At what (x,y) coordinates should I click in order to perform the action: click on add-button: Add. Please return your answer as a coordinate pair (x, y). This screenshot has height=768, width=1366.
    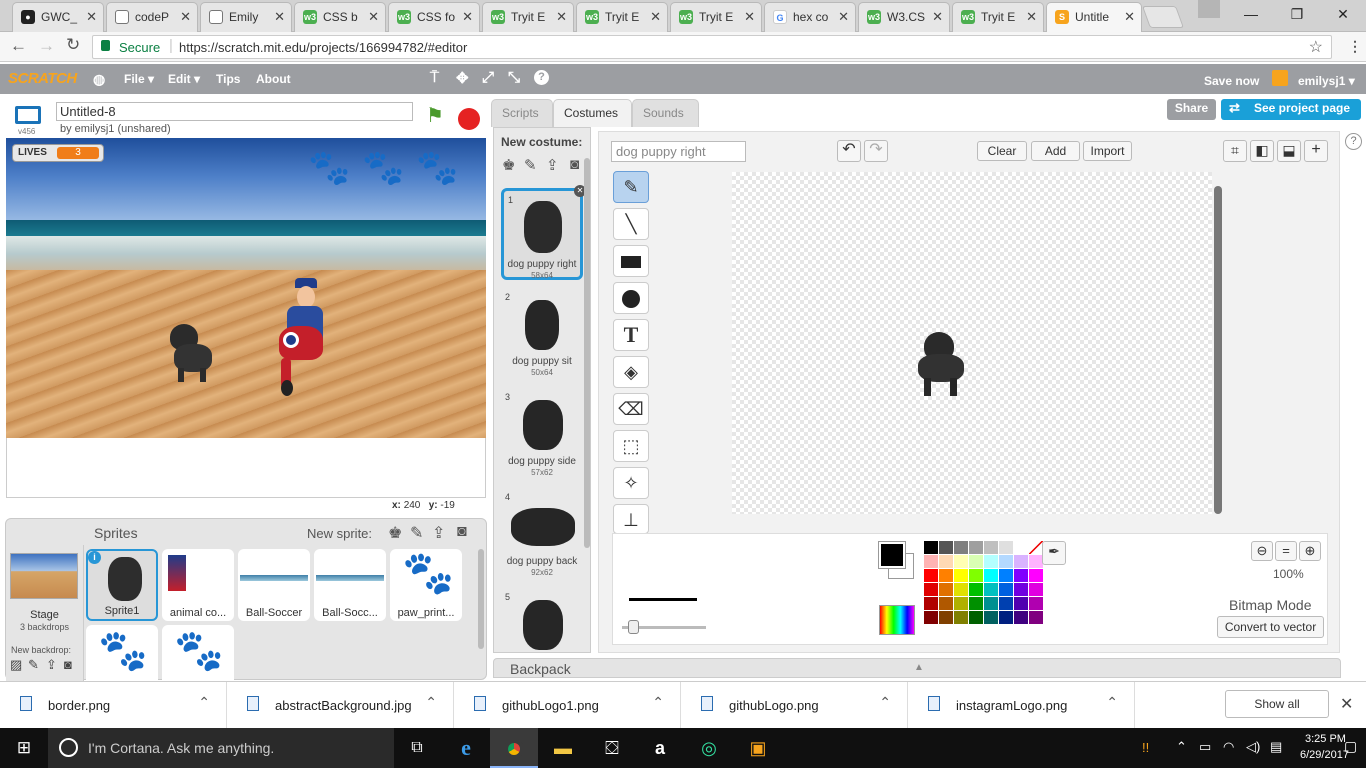
    Looking at the image, I should click on (1055, 151).